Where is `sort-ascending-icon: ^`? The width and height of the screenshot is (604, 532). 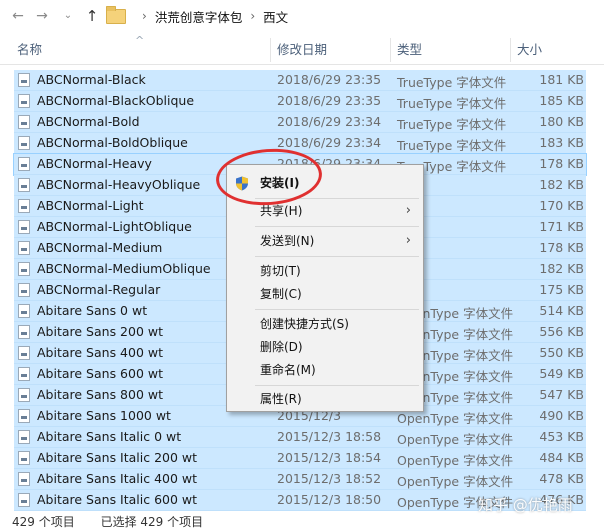 sort-ascending-icon: ^ is located at coordinates (140, 40).